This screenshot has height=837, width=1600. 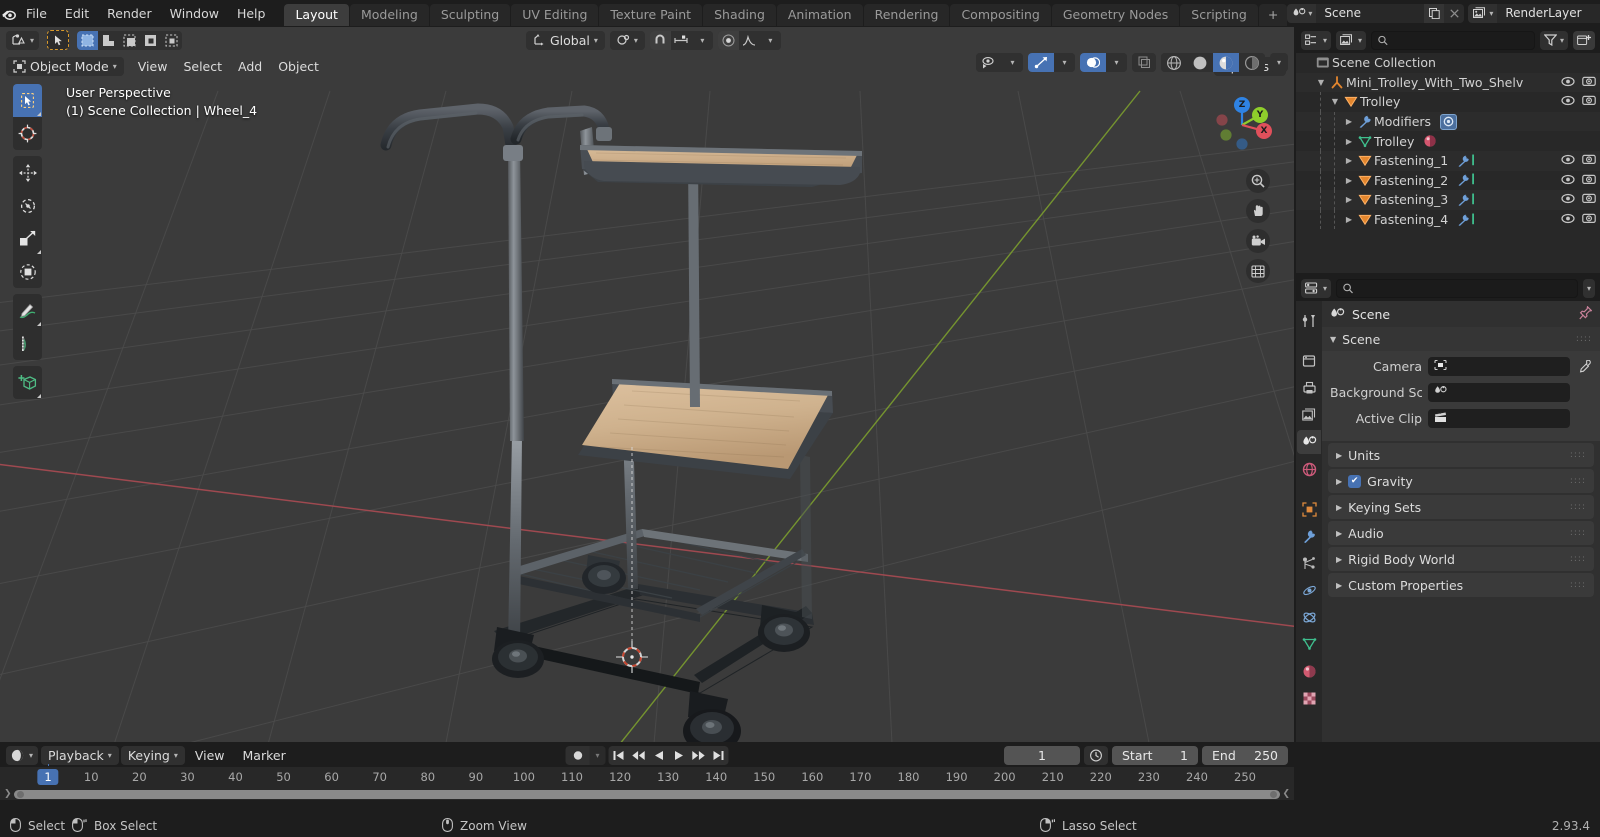 What do you see at coordinates (1461, 481) in the screenshot?
I see `panel-header-gravity: ▶ ✔ Gravity::::` at bounding box center [1461, 481].